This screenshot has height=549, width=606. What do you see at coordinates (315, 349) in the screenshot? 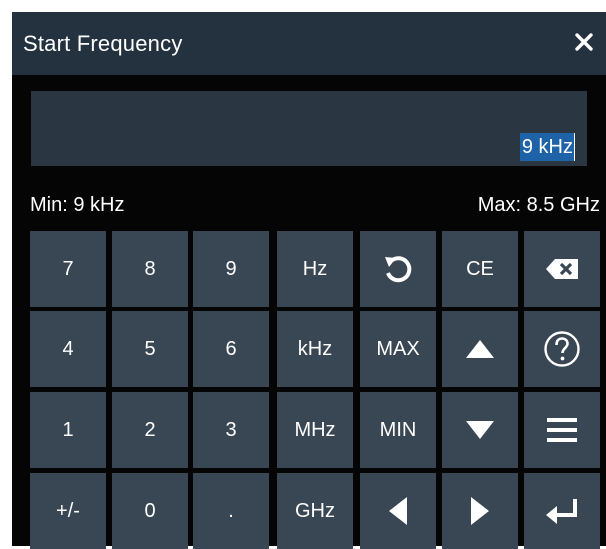
I see `khz-unit-button: kHz` at bounding box center [315, 349].